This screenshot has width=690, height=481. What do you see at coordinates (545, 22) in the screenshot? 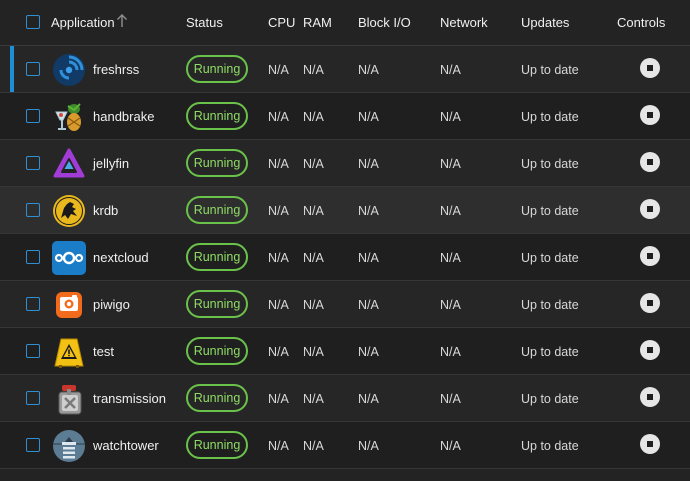
I see `column-header-updates: Updates` at bounding box center [545, 22].